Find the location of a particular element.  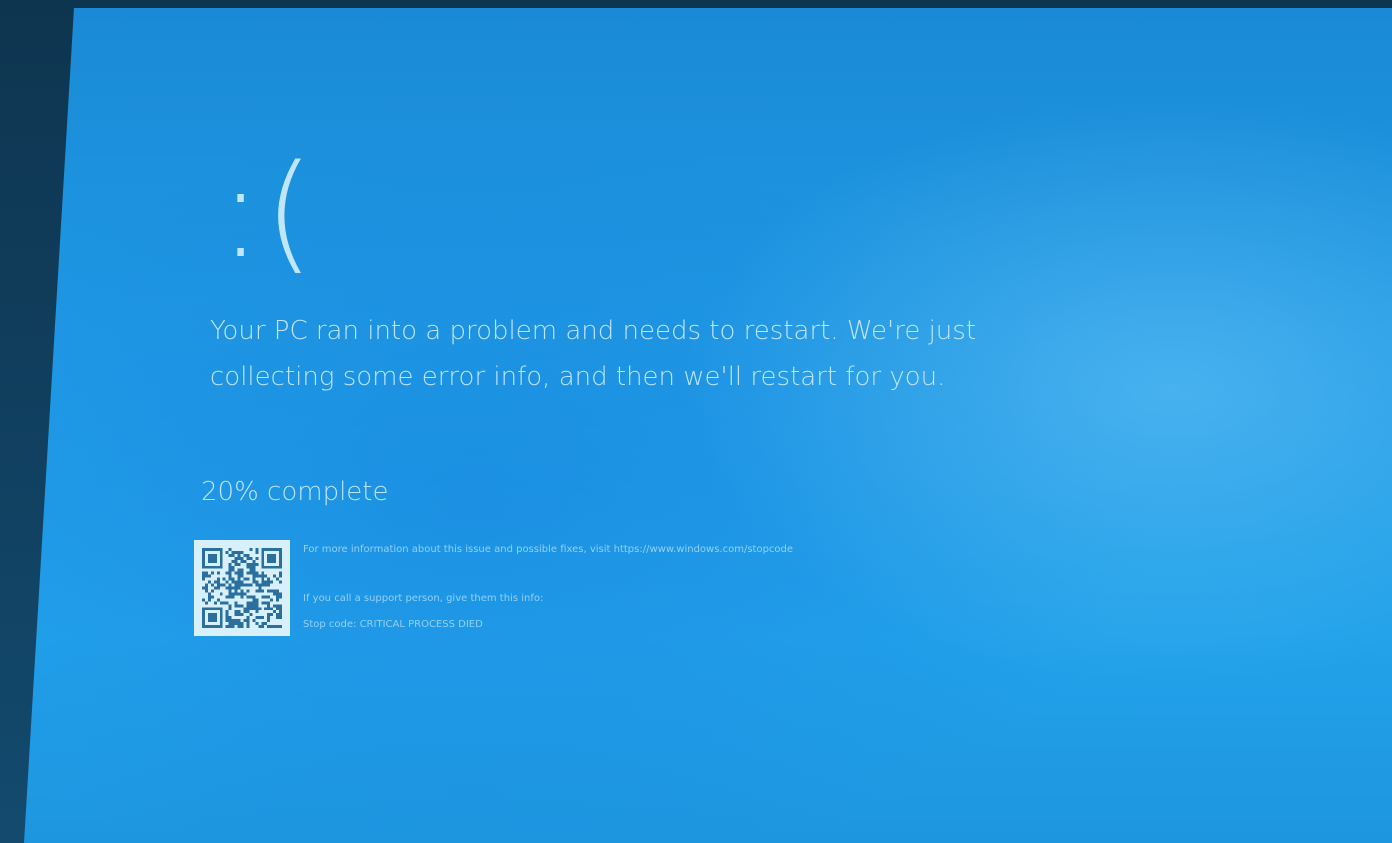

sad-face-emoticon: :( is located at coordinates (268, 212).